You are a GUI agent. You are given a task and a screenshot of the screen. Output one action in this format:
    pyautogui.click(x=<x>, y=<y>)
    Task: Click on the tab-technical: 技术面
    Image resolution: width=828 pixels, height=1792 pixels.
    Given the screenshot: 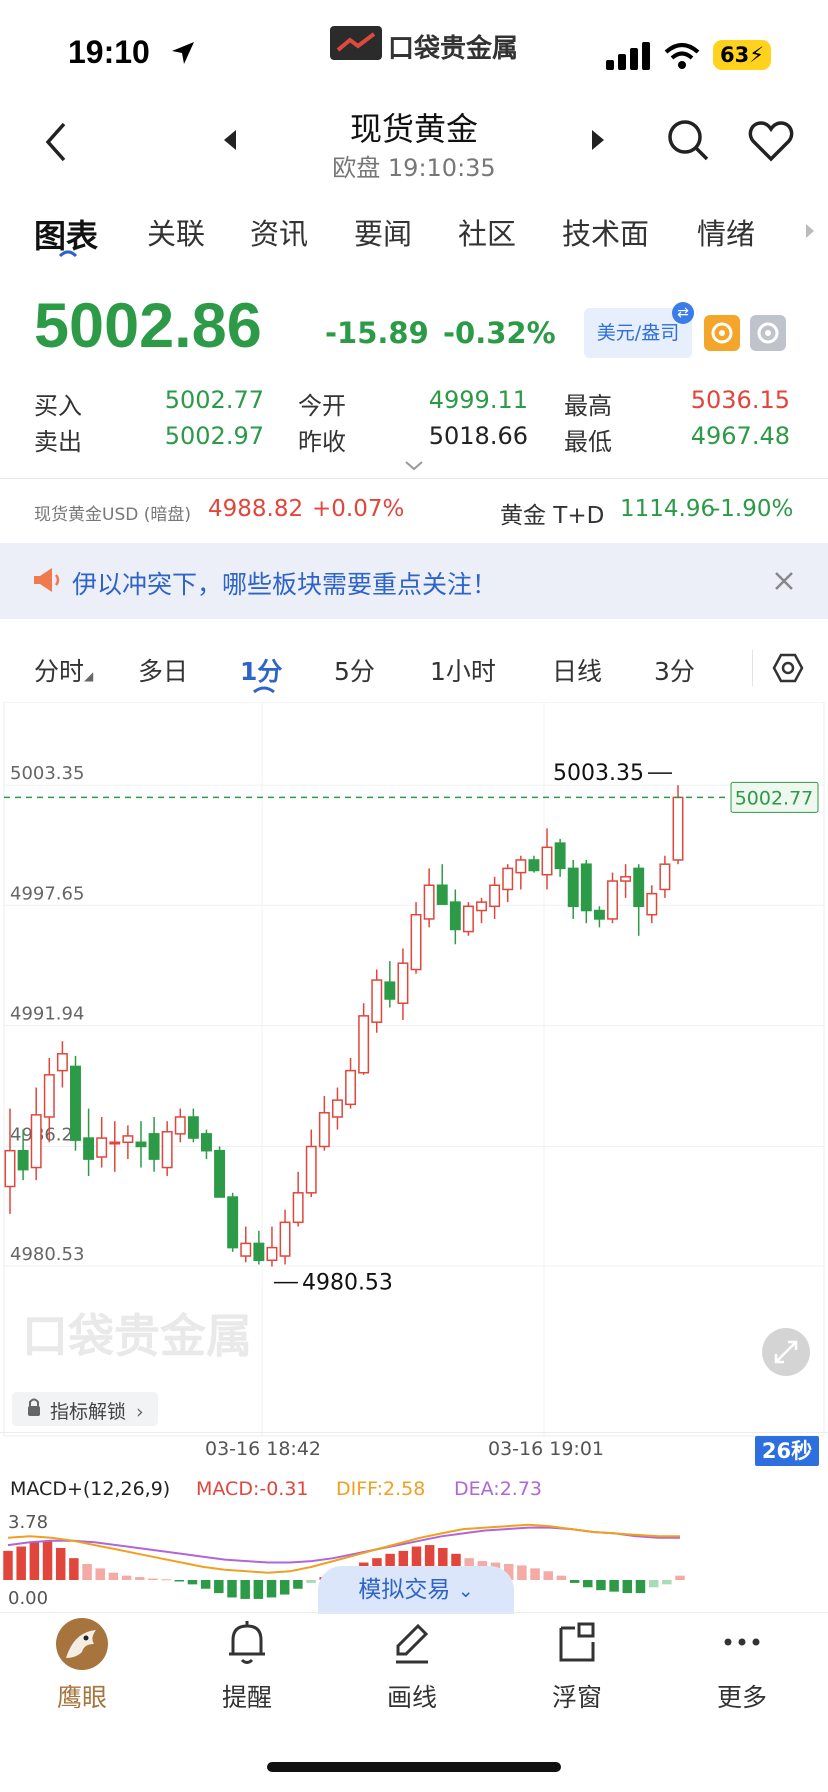 What is the action you would take?
    pyautogui.click(x=605, y=232)
    